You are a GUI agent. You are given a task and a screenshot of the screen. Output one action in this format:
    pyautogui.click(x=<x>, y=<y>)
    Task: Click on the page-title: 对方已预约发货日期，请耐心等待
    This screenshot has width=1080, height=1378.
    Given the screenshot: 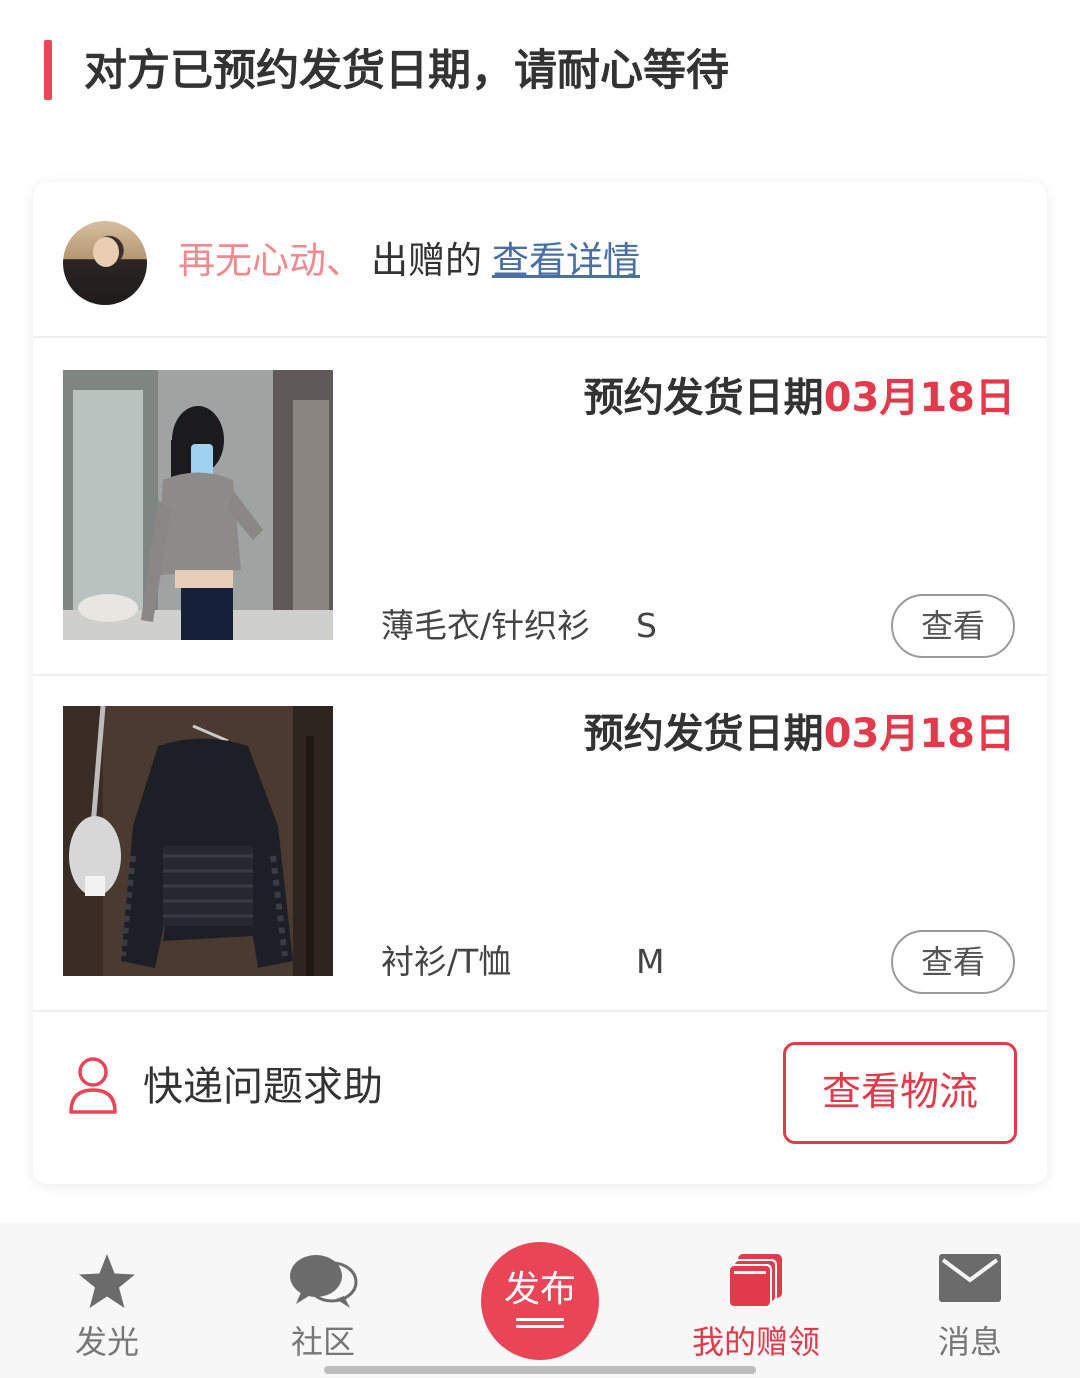 What is the action you would take?
    pyautogui.click(x=406, y=71)
    